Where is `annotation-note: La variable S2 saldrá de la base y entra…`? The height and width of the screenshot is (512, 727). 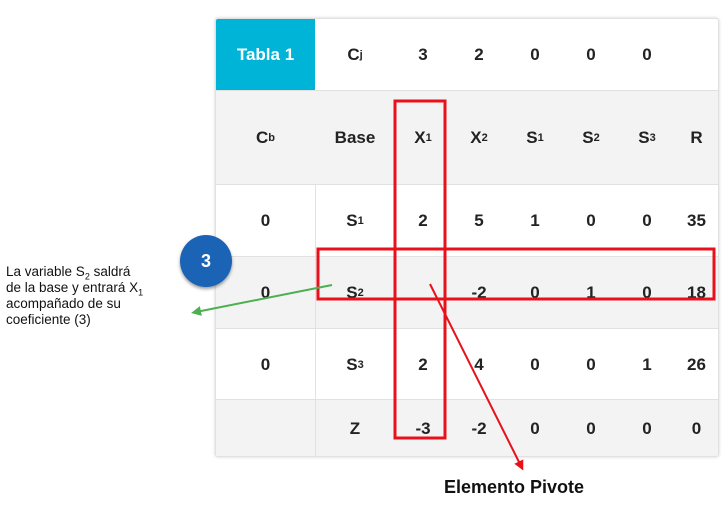
annotation-note: La variable S2 saldrá de la base y entra… is located at coordinates (75, 295).